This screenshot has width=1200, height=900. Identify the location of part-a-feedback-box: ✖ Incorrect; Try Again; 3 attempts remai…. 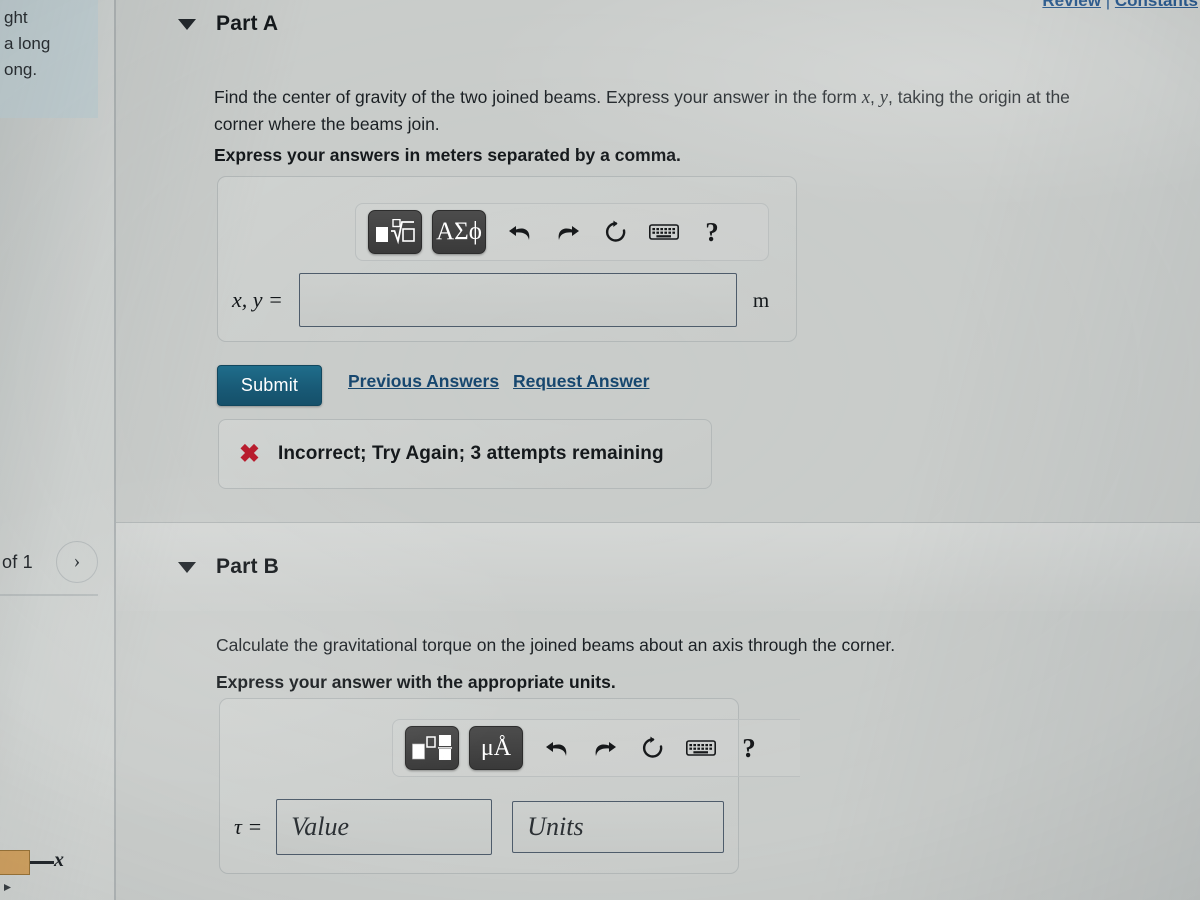
(465, 454).